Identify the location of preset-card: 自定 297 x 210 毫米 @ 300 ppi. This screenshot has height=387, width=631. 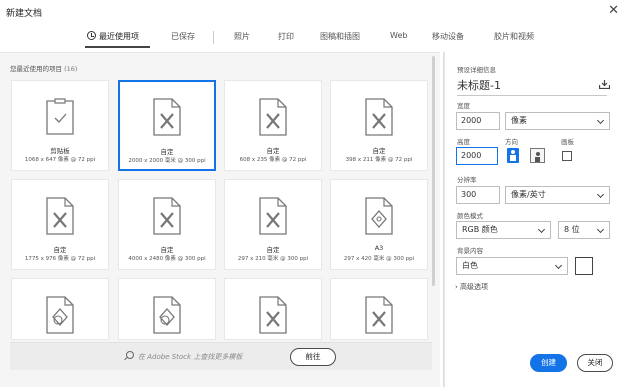
(273, 224).